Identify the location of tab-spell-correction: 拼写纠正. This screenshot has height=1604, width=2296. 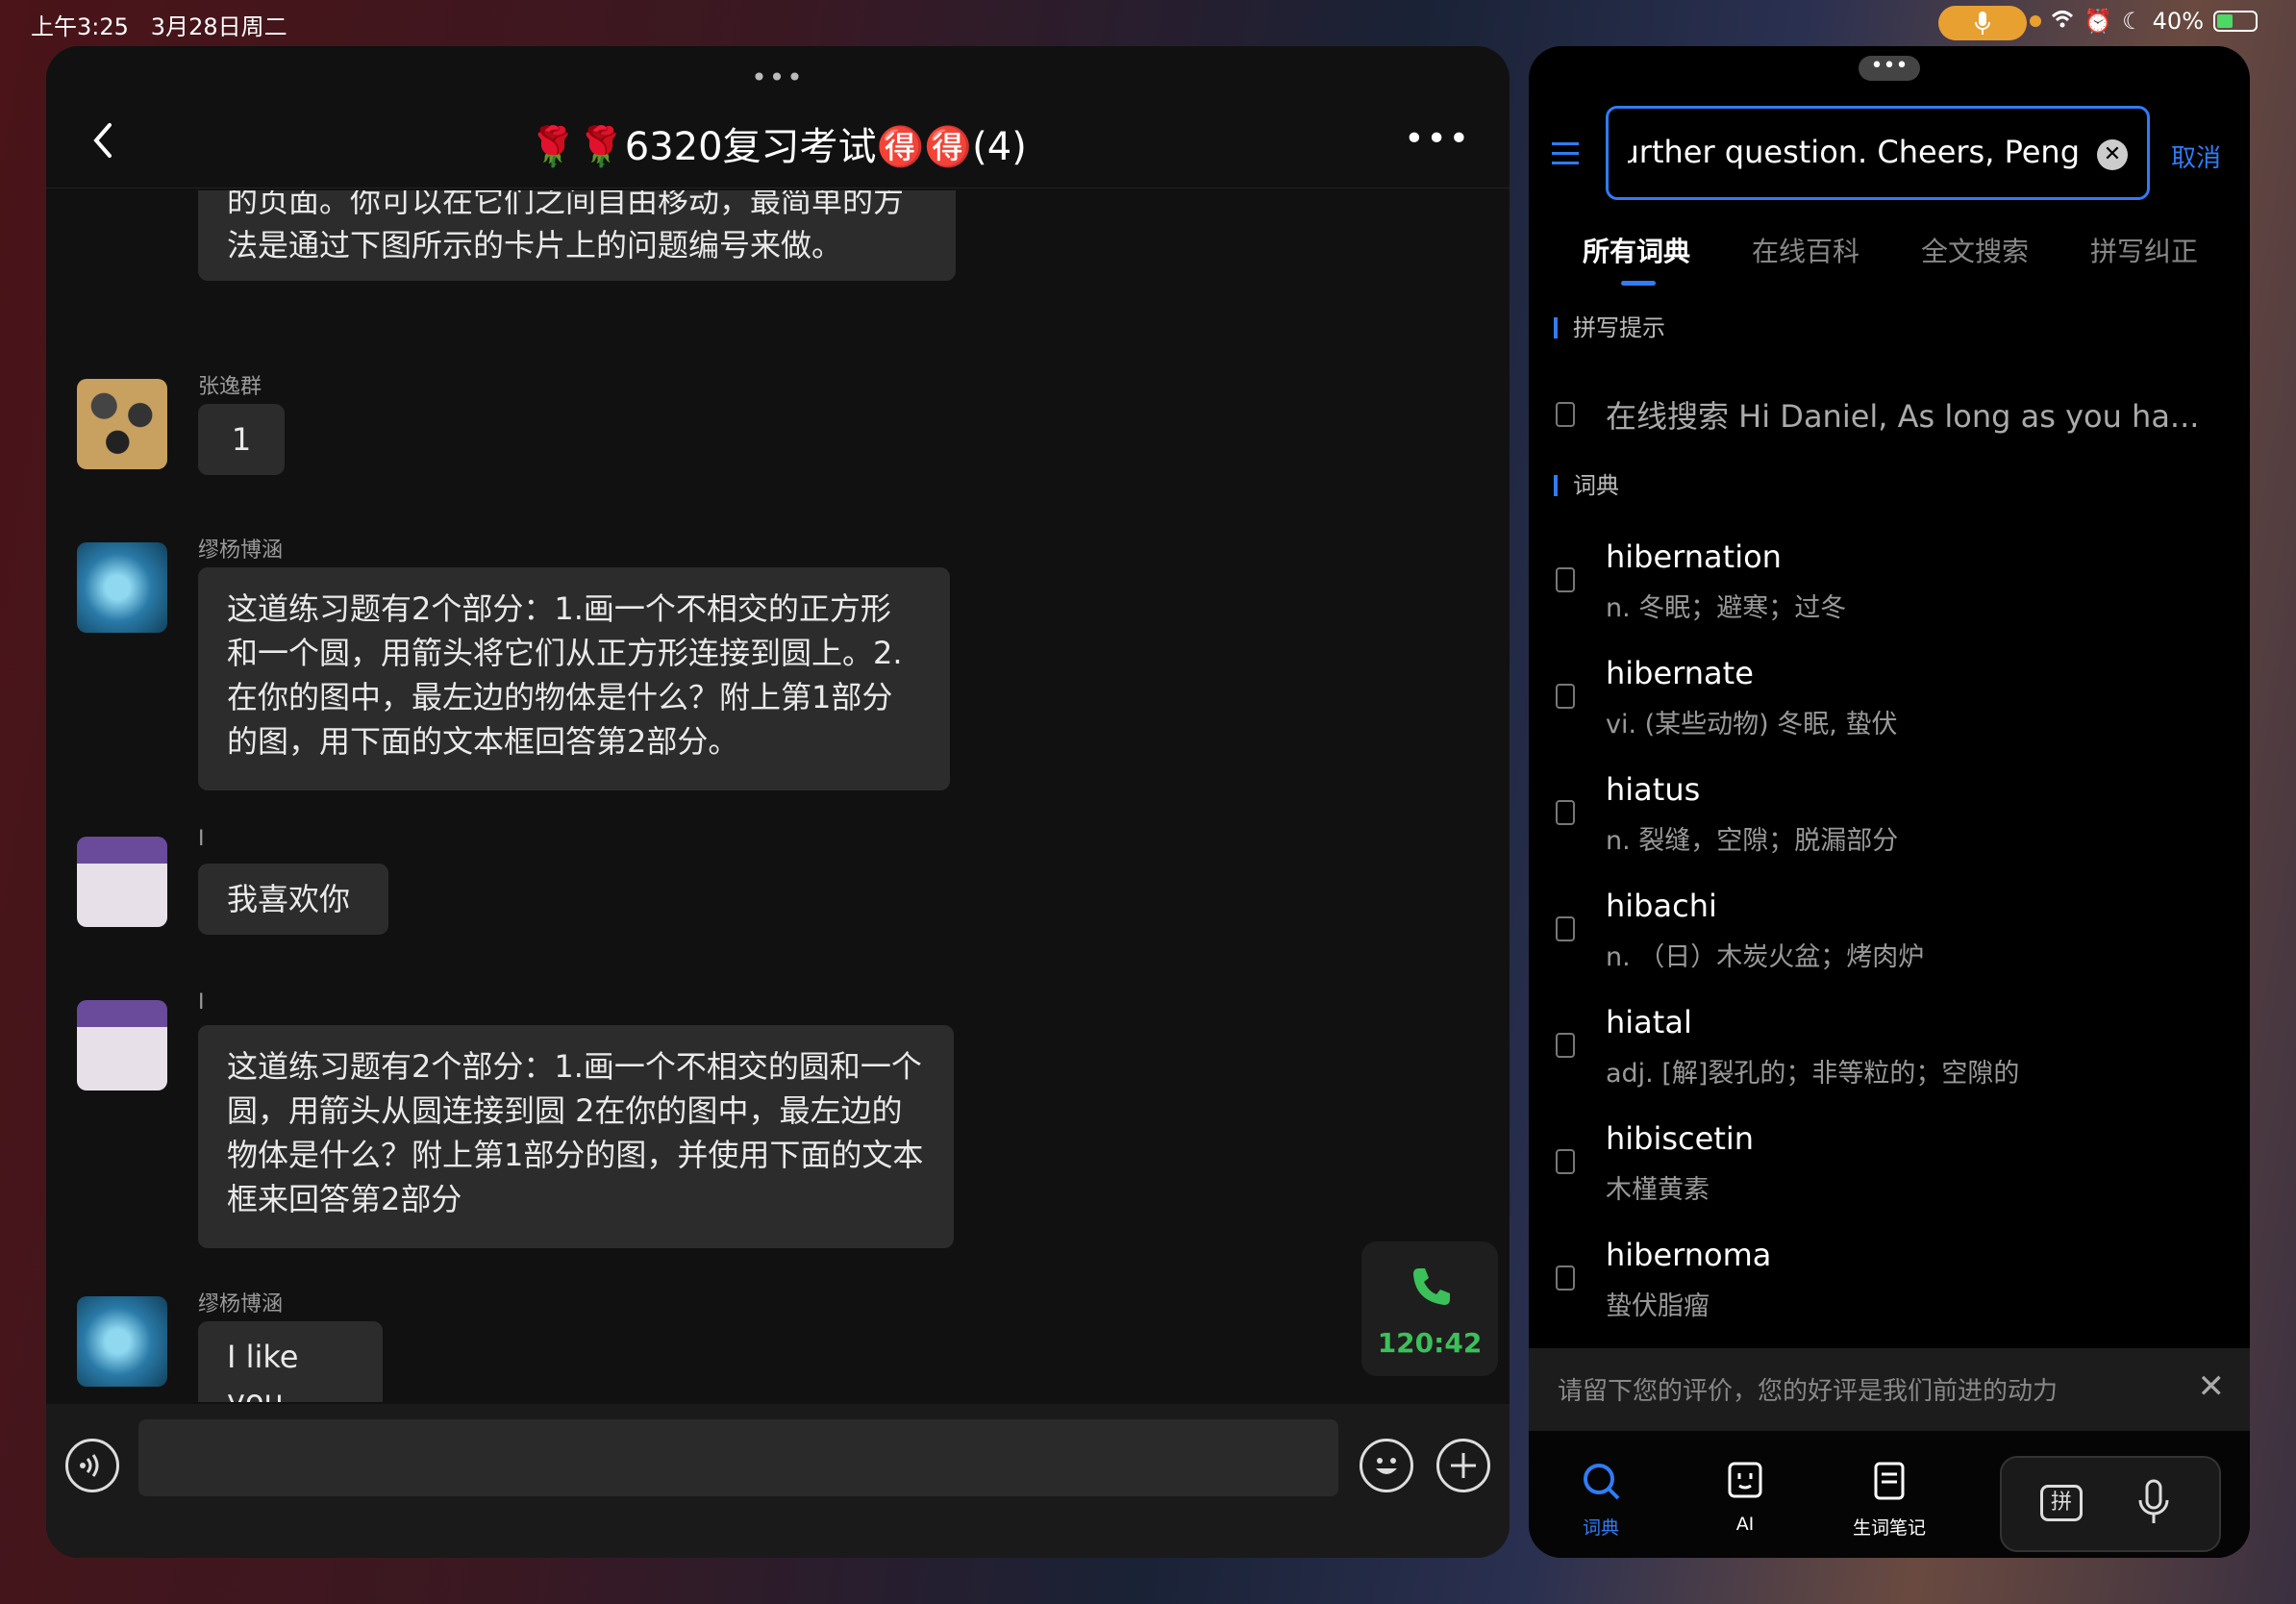
(2144, 250).